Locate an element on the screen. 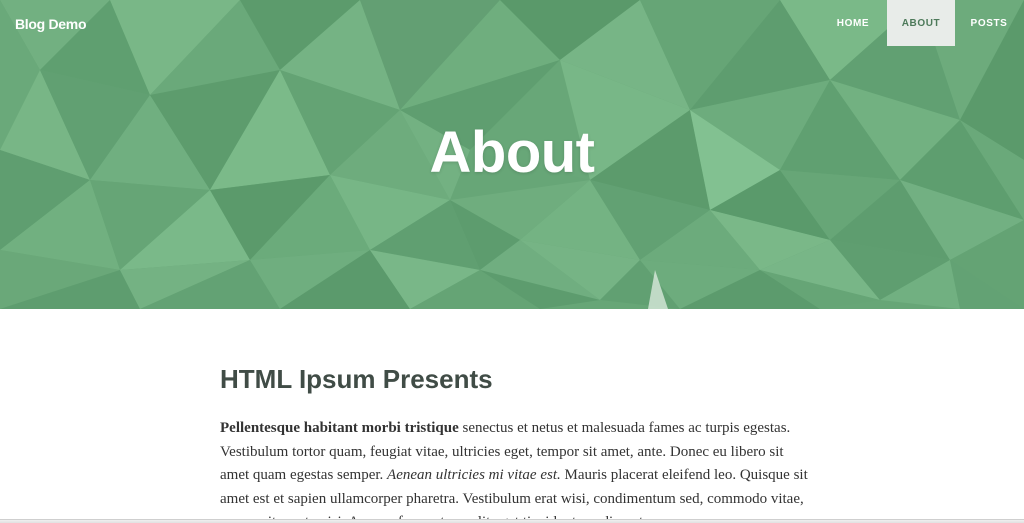 The image size is (1024, 523). main-nav: HOME ABOUT POSTS is located at coordinates (921, 23).